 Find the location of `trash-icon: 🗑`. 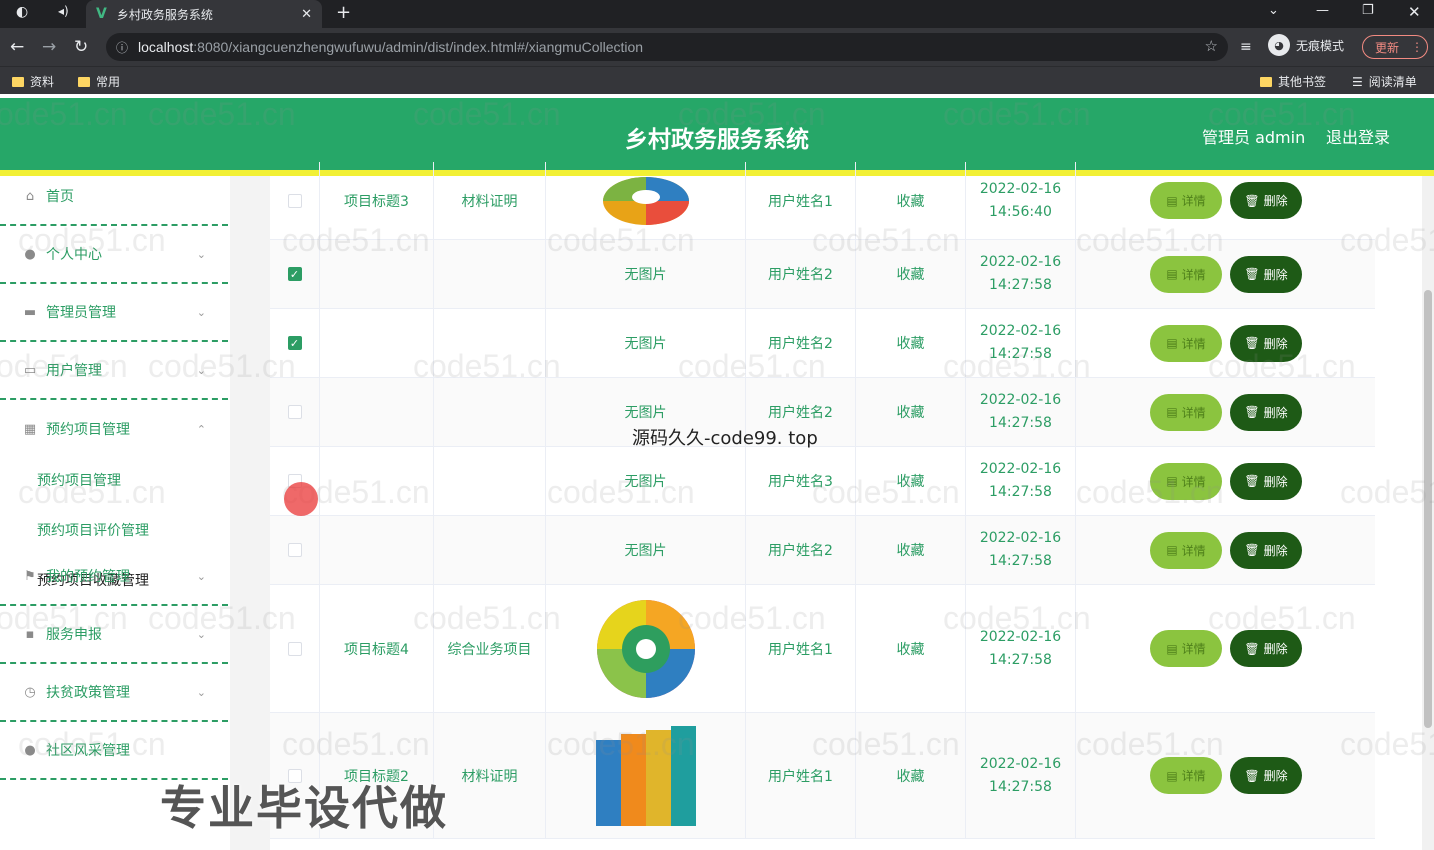

trash-icon: 🗑 is located at coordinates (1252, 412).